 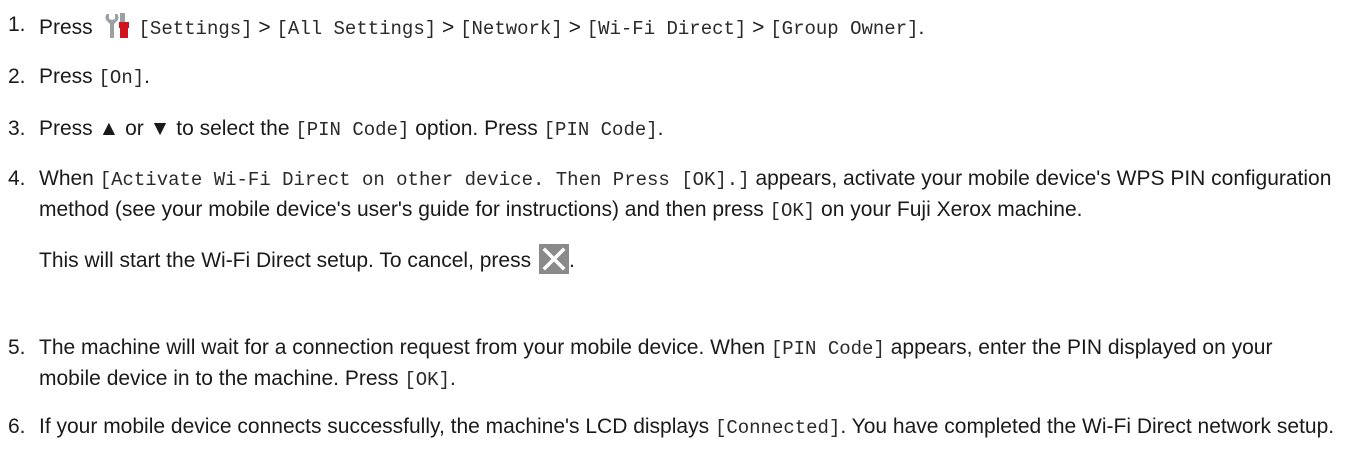 What do you see at coordinates (164, 128) in the screenshot?
I see `step-text: Press ▲ or ▼ to select the` at bounding box center [164, 128].